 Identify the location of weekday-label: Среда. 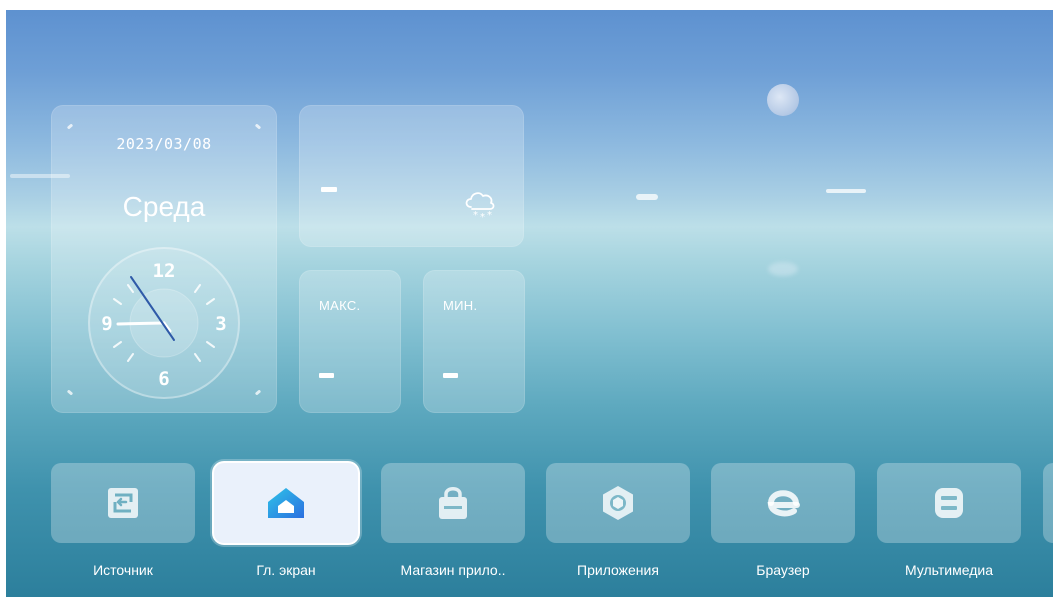
(164, 206).